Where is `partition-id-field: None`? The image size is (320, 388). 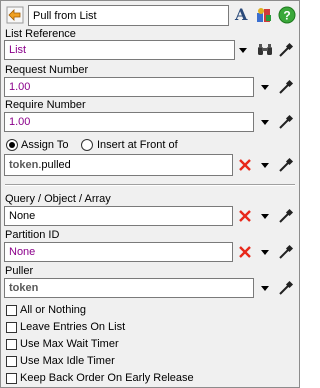
partition-id-field: None is located at coordinates (118, 252).